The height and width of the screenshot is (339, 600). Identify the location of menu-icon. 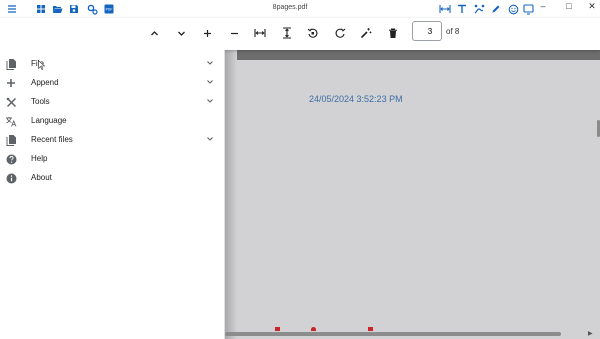
(12, 9).